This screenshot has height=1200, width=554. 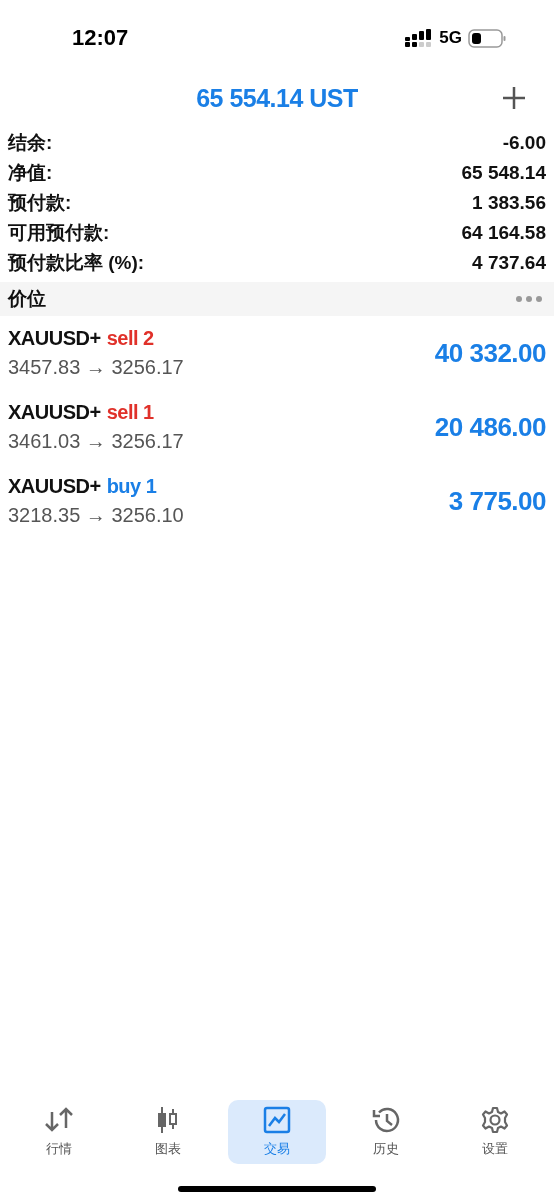 What do you see at coordinates (524, 143) in the screenshot?
I see `summary-value: -6.00` at bounding box center [524, 143].